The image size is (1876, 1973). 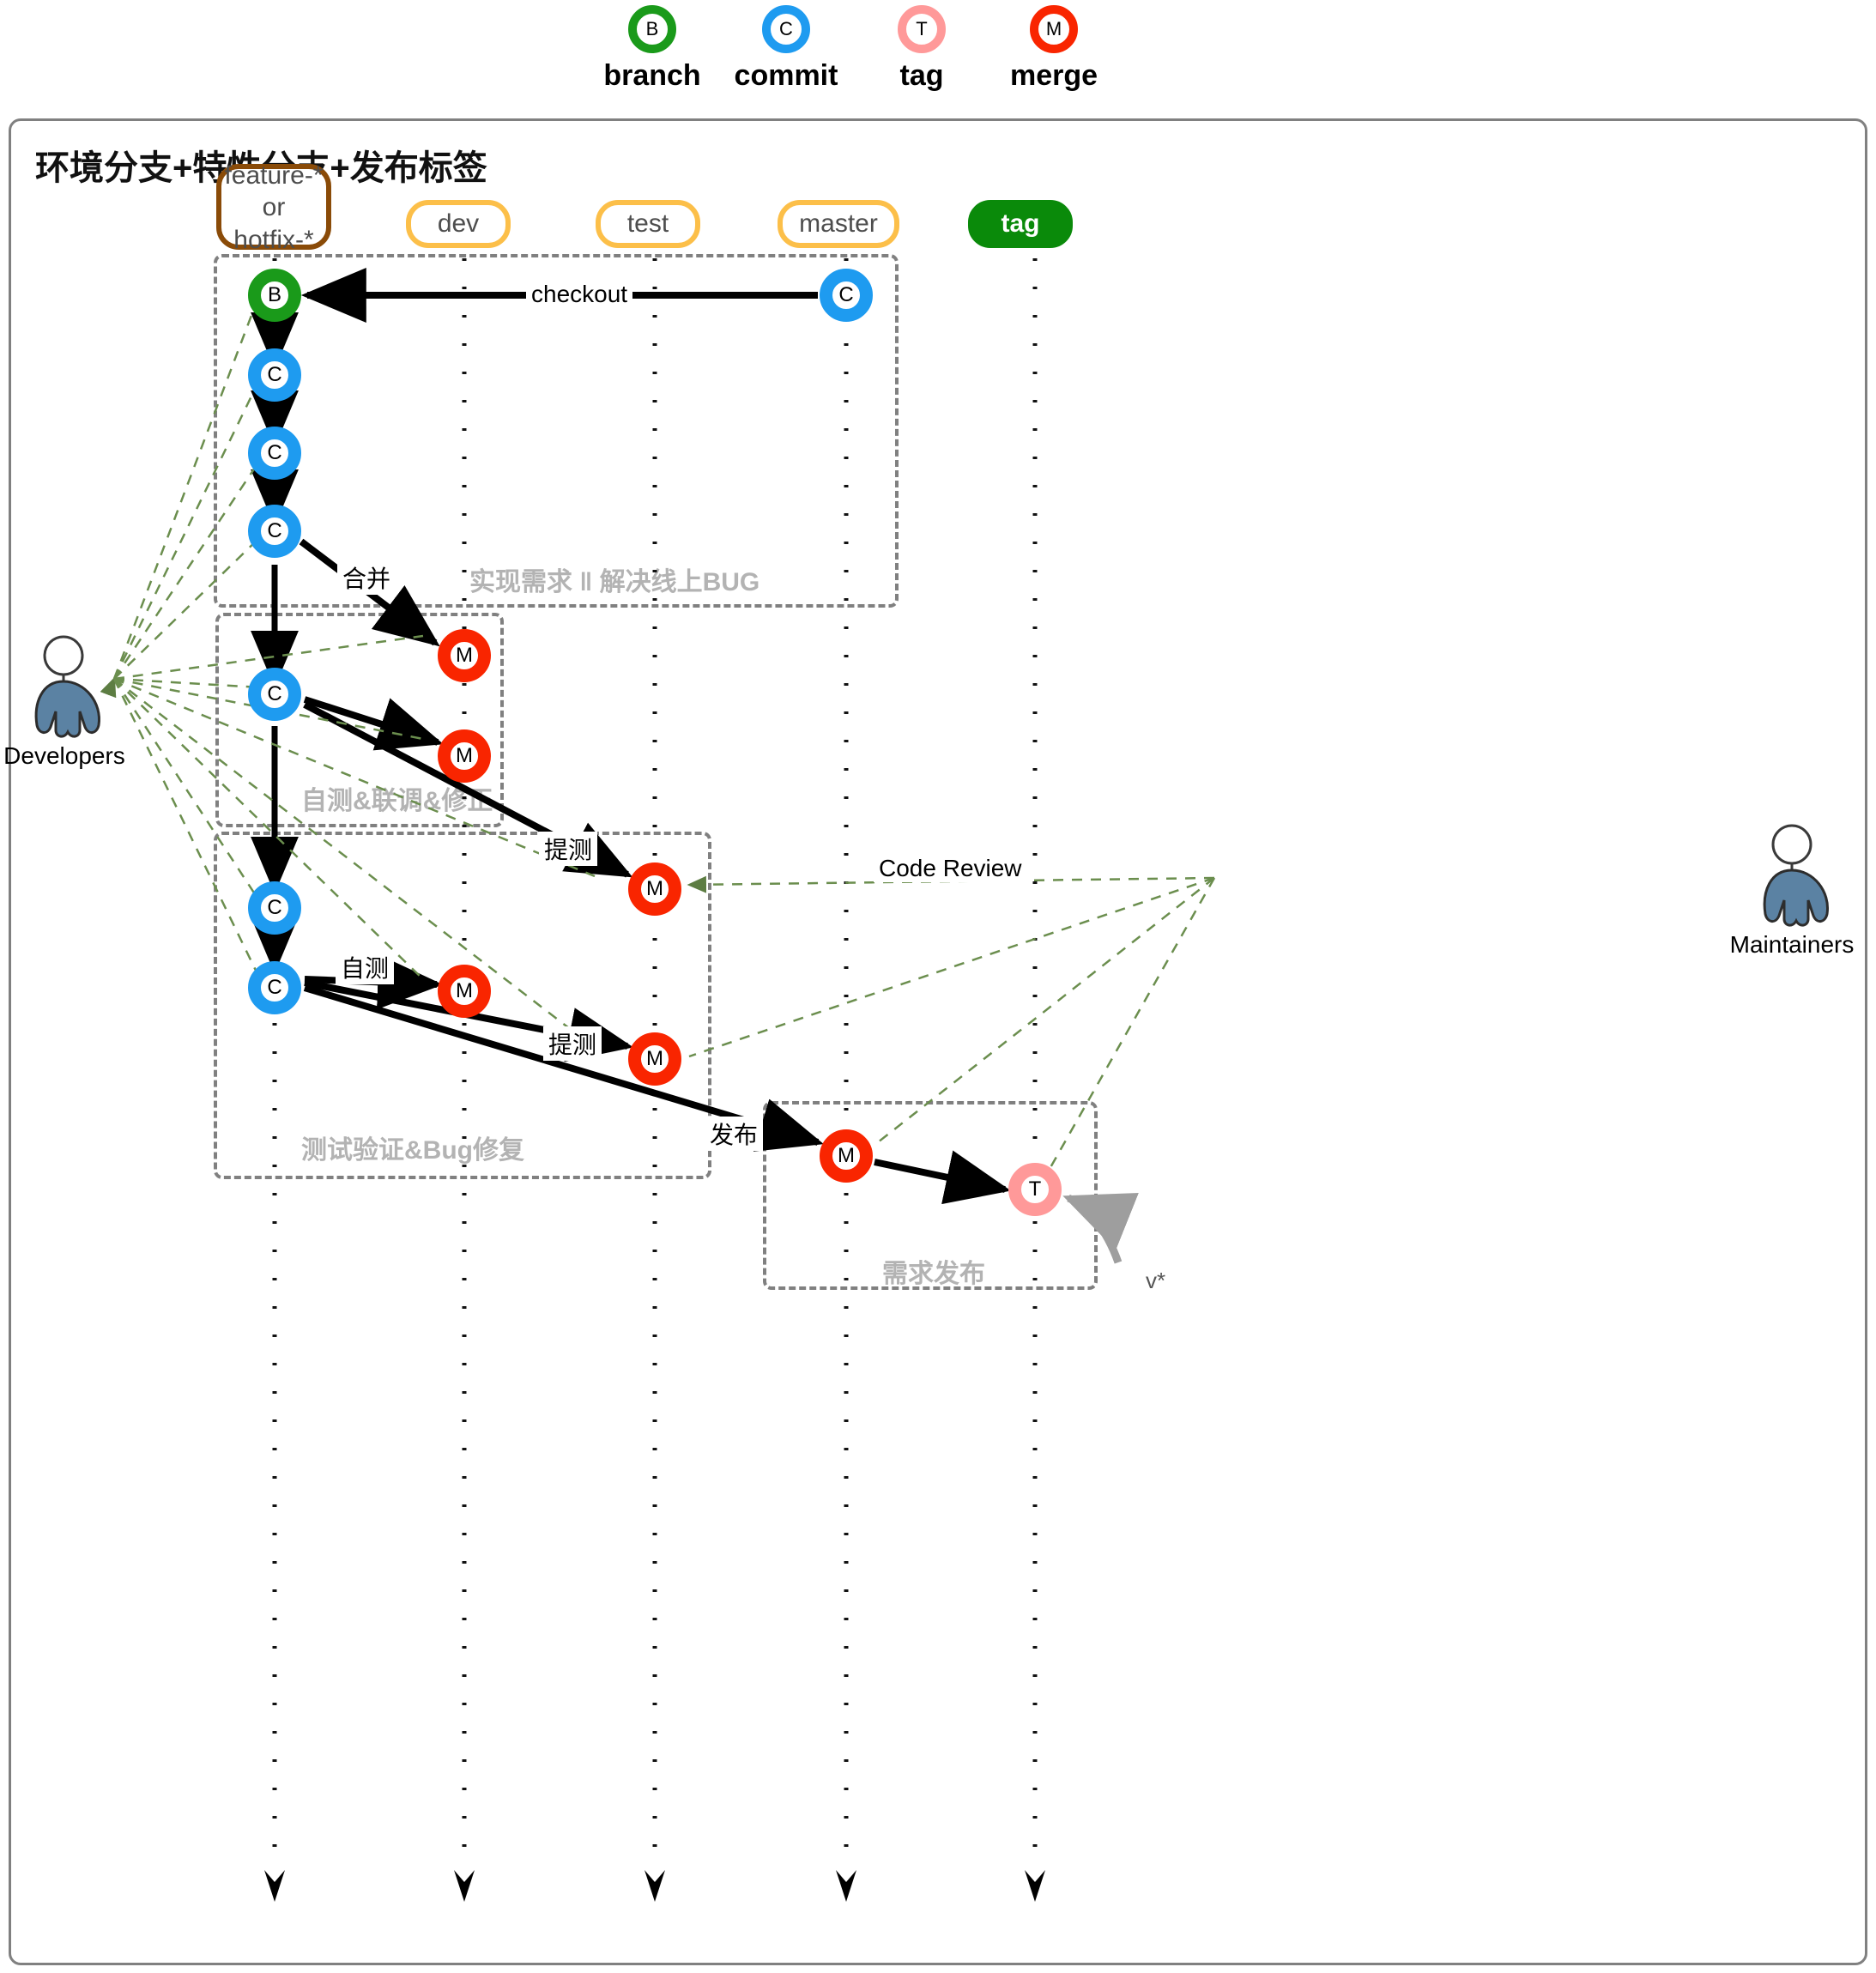 I want to click on phase-label-implement: 实现需求 ‖ 解决线上BUG, so click(x=614, y=582).